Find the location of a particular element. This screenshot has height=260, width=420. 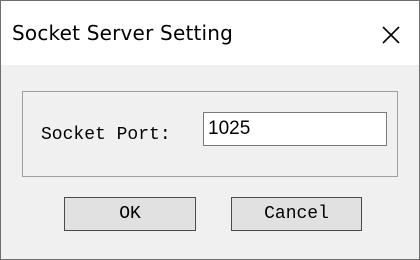

close-icon-glyph is located at coordinates (391, 35).